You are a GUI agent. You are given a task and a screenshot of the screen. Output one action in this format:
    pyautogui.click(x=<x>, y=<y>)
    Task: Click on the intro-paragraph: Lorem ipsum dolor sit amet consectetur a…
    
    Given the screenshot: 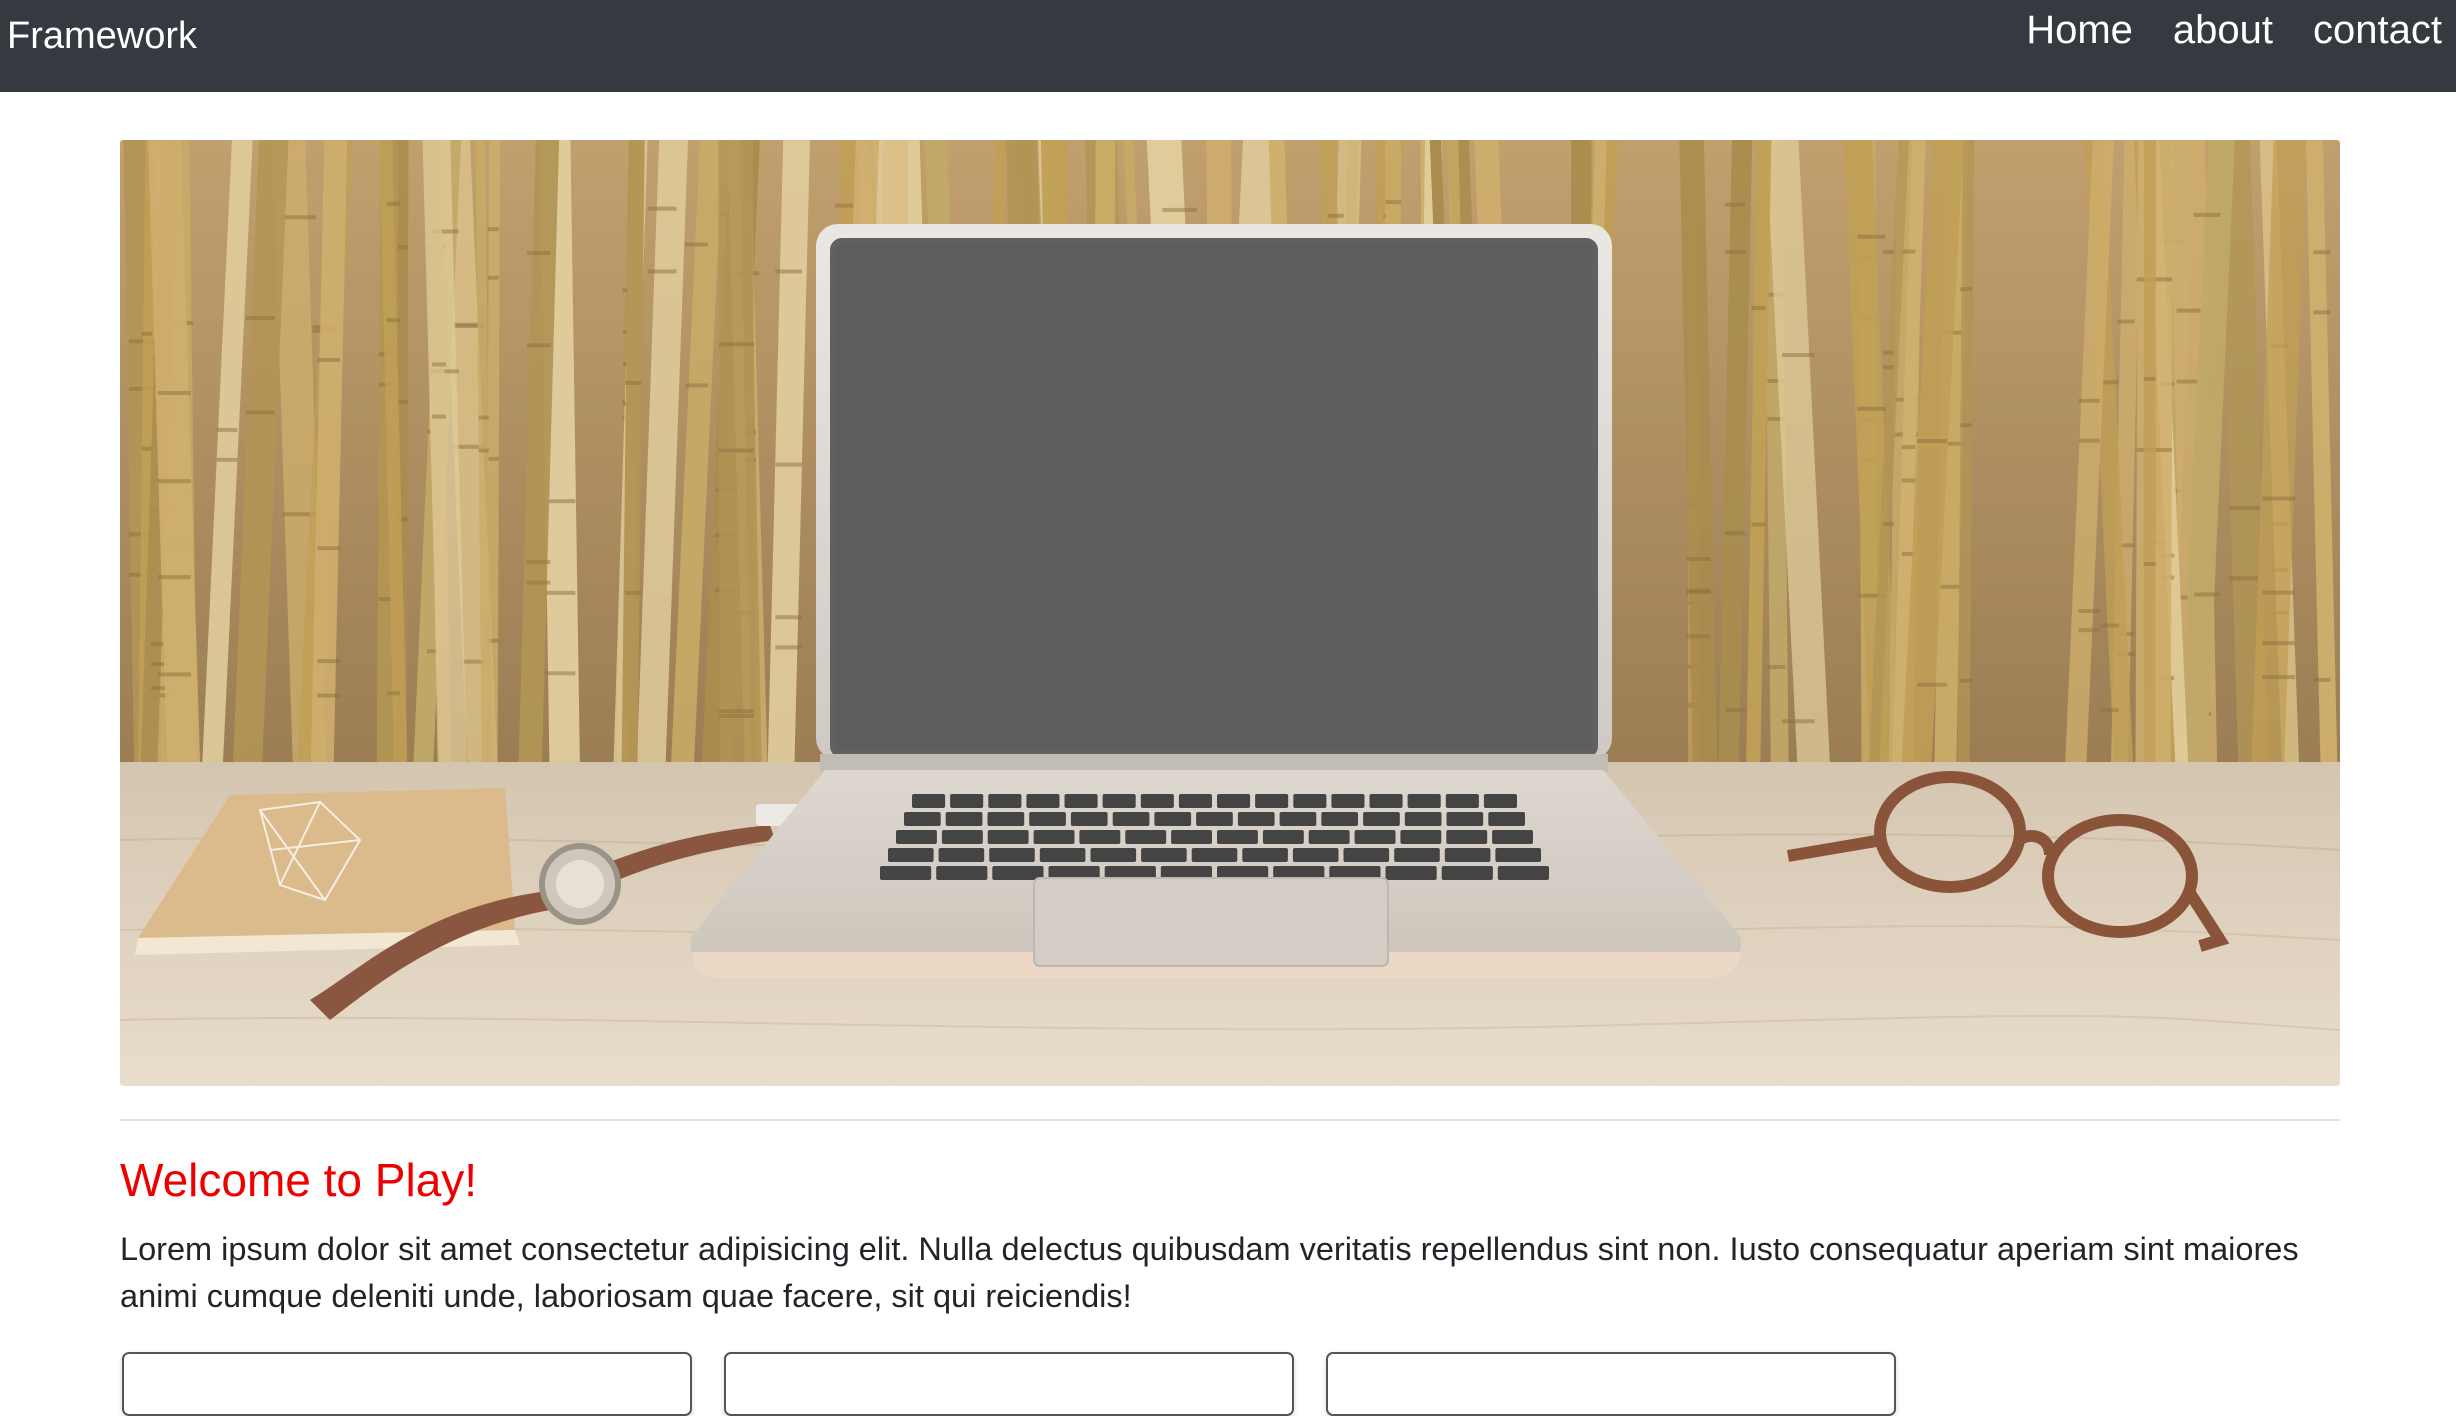 What is the action you would take?
    pyautogui.click(x=1209, y=1272)
    